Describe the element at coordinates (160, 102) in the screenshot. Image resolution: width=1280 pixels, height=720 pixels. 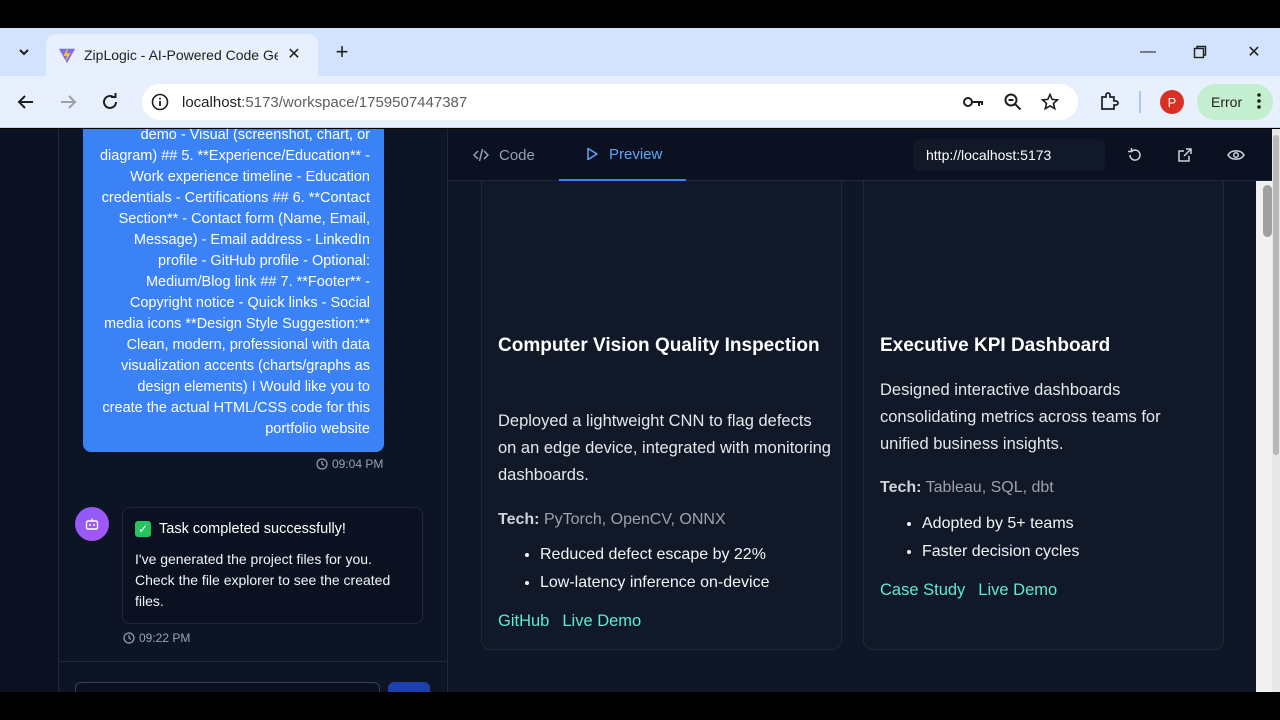
I see `site-info-icon` at that location.